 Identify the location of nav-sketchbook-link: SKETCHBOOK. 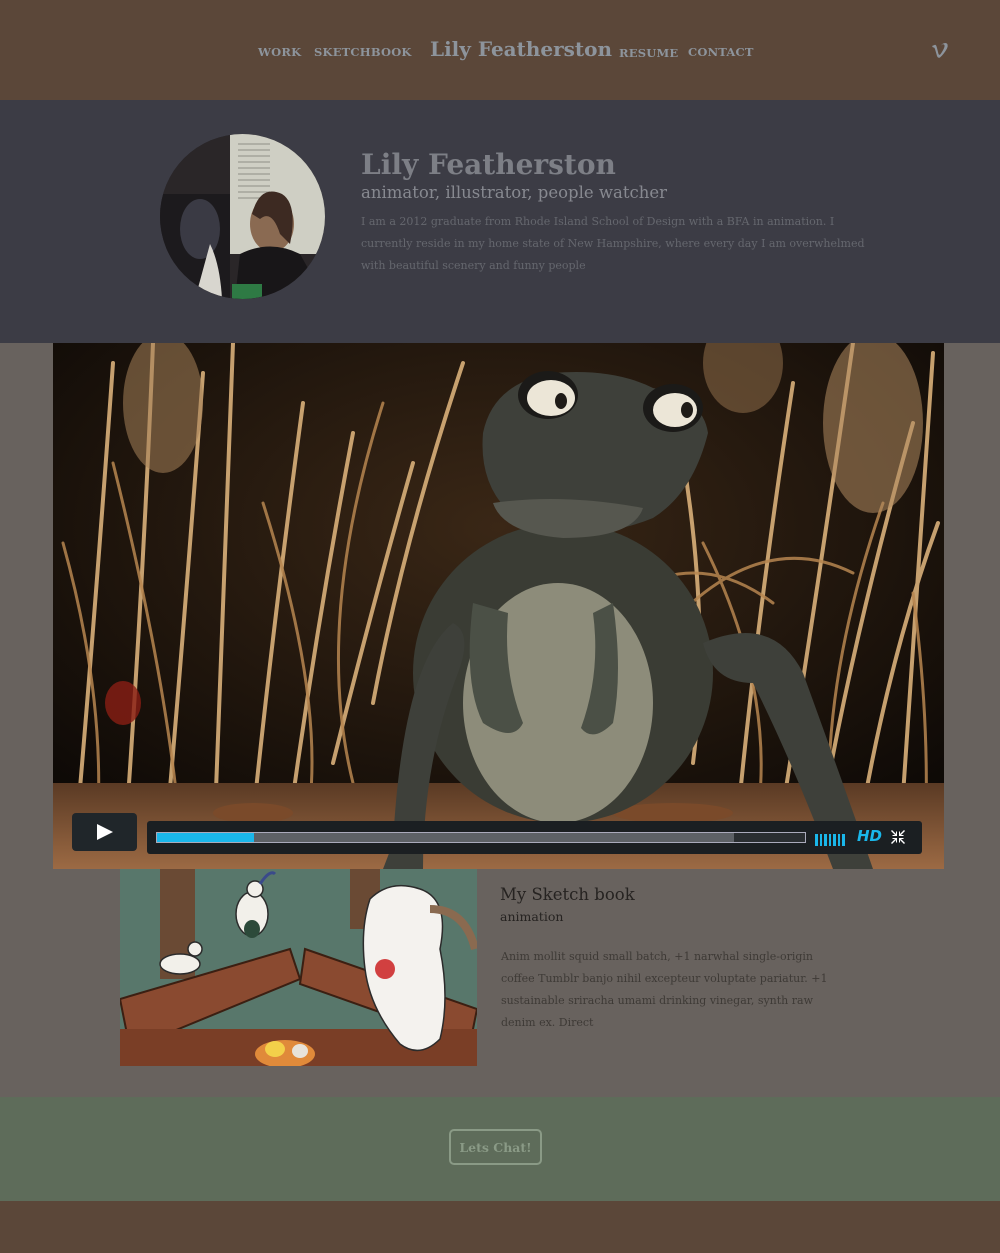
(363, 52).